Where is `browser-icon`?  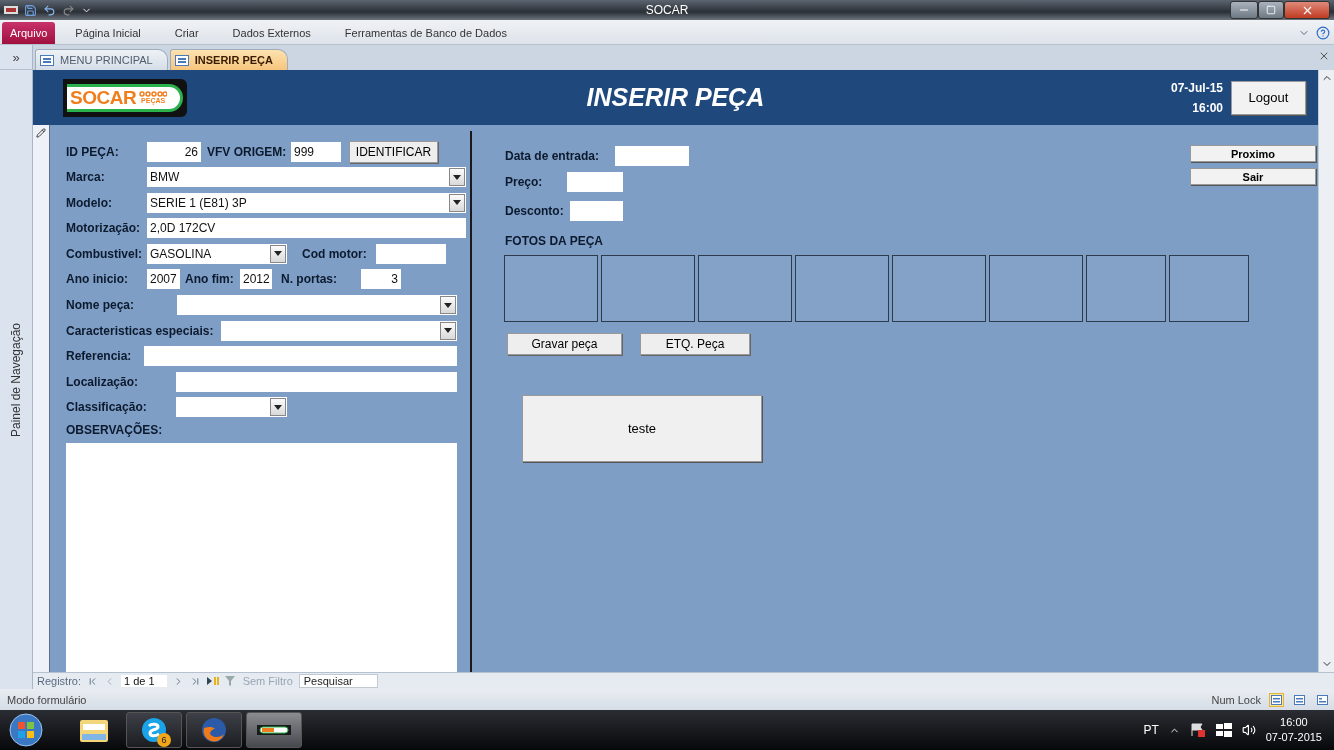
browser-icon is located at coordinates (214, 730).